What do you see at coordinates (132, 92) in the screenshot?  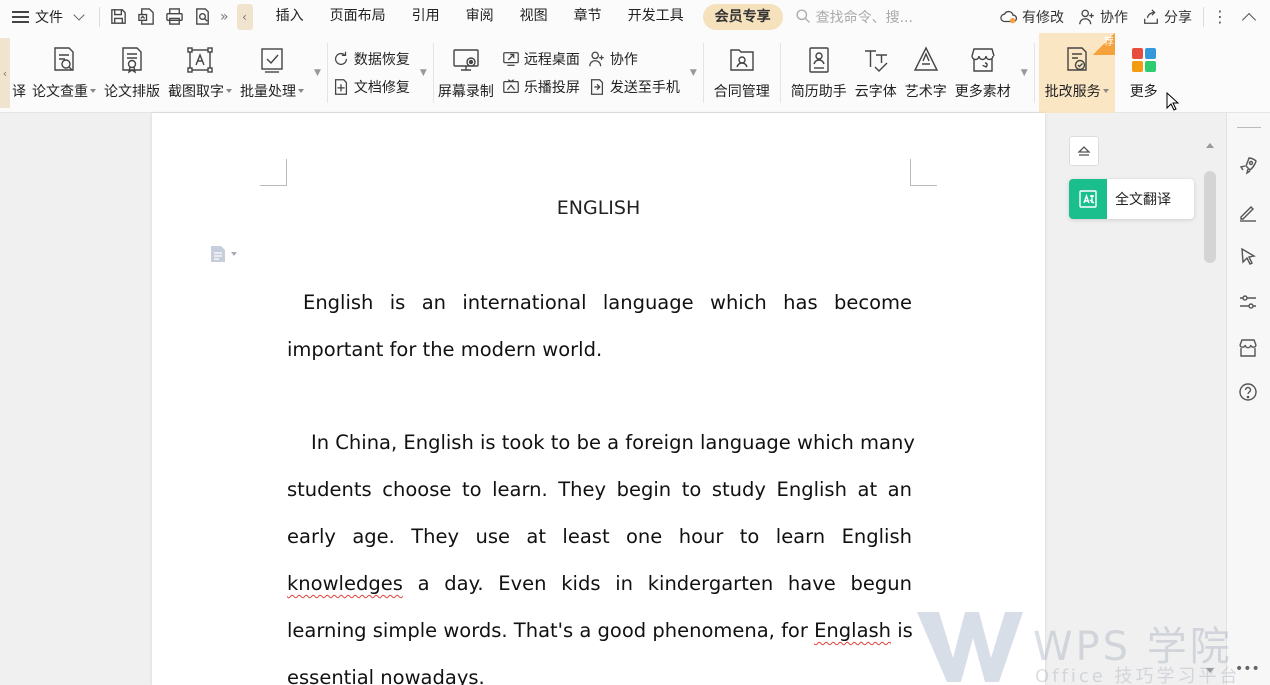 I see `paper-layout-label: 论文排版` at bounding box center [132, 92].